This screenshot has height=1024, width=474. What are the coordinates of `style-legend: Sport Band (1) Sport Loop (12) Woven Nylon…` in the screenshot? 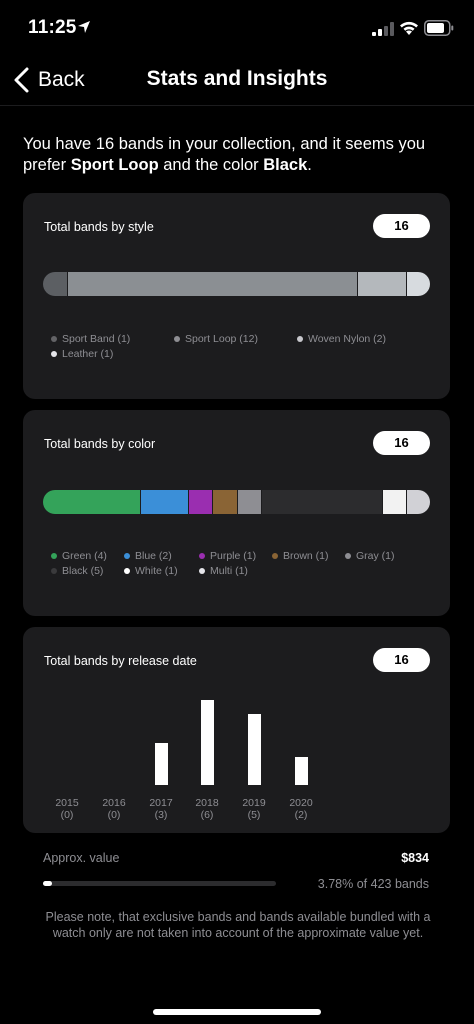 It's located at (241, 353).